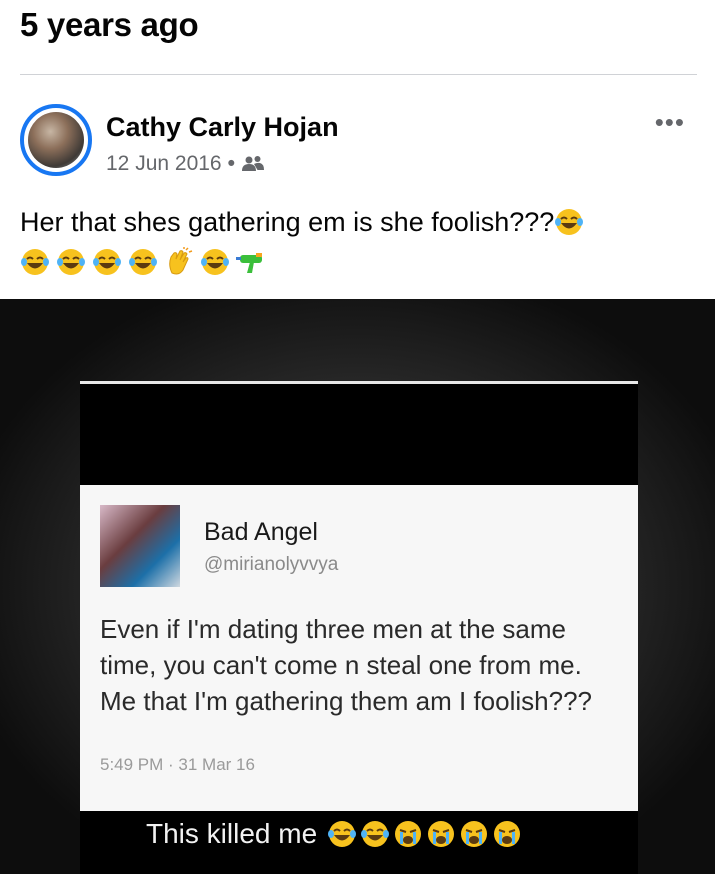  I want to click on post-meta: 12 Jun 2016 •, so click(185, 164).